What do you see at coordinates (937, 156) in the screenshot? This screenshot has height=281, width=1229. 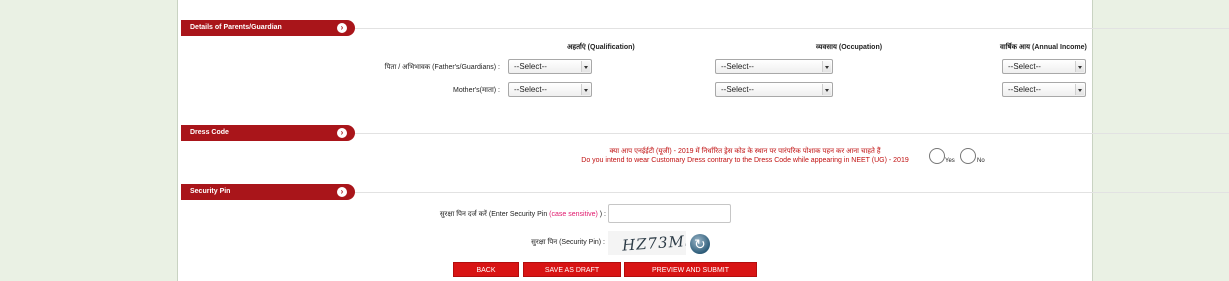 I see `dress-yes-radio` at bounding box center [937, 156].